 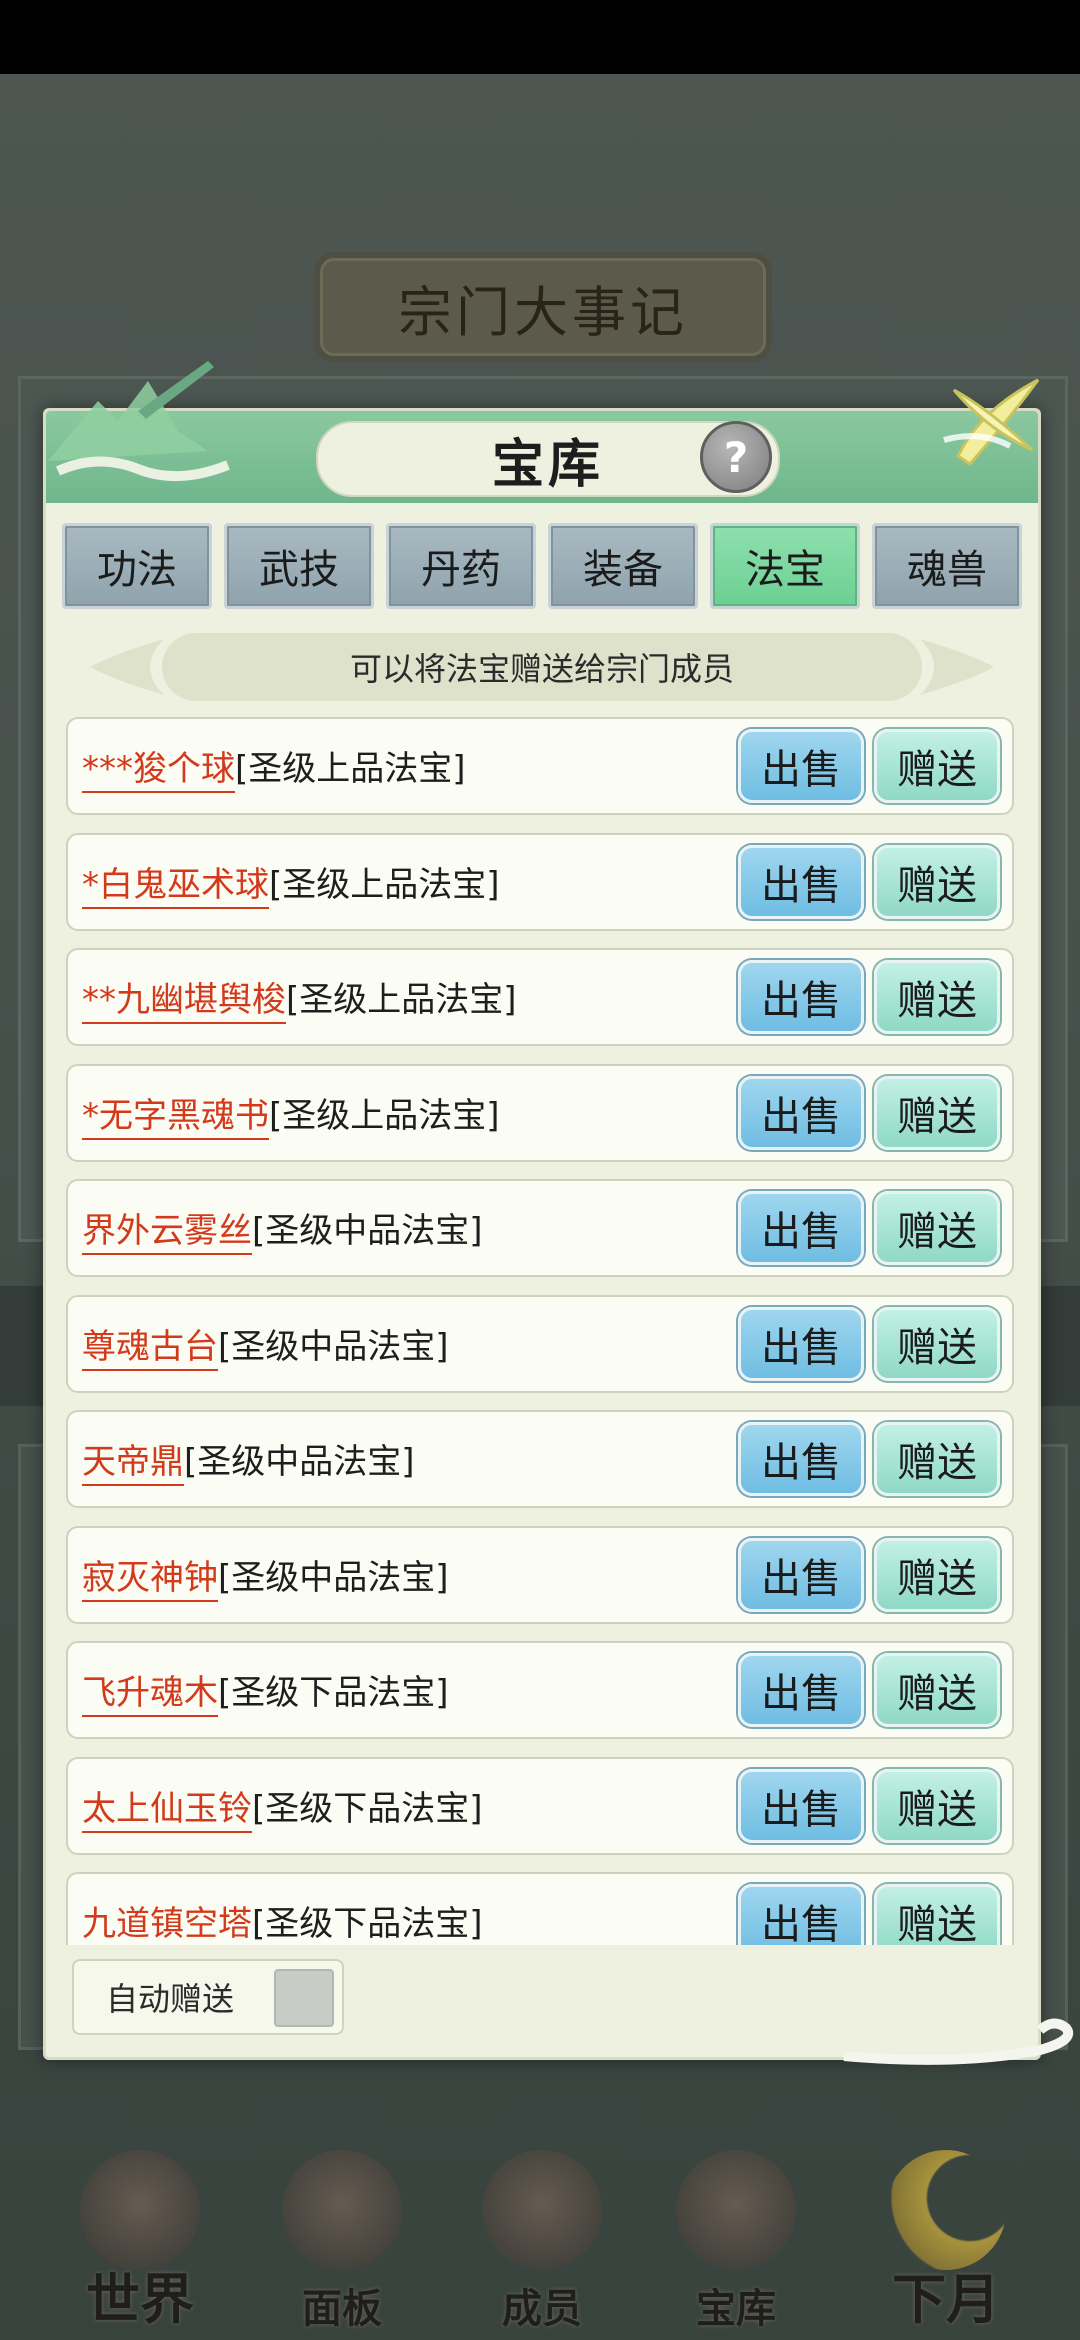 I want to click on item-name-link: 飞升魂木, so click(x=150, y=1695).